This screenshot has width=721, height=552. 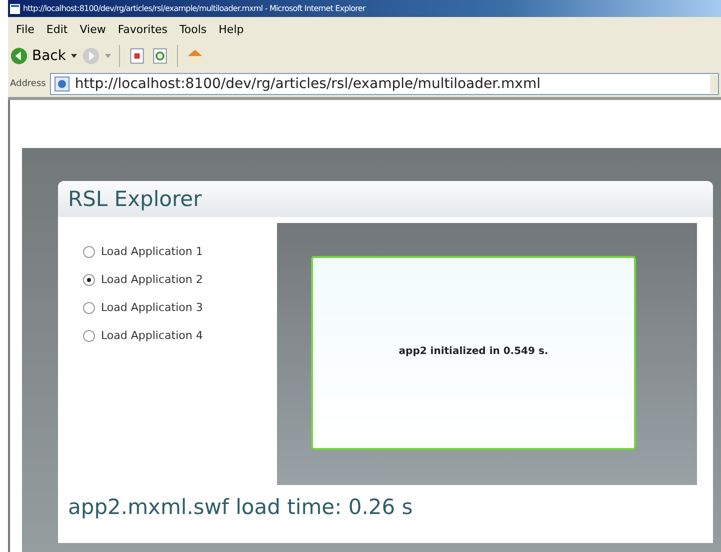 I want to click on radio-option: Load Application 4, so click(x=180, y=335).